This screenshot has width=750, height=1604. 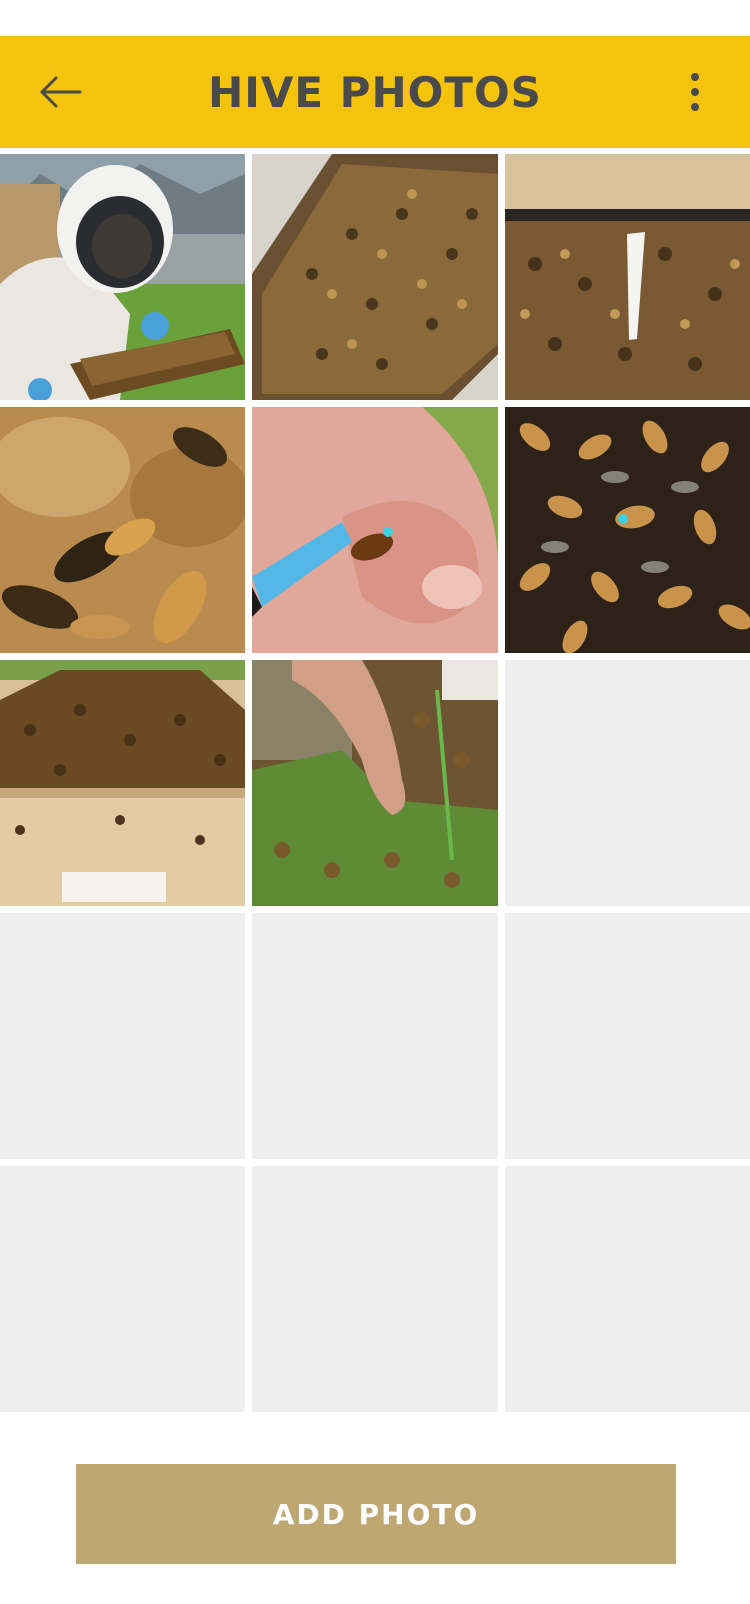 I want to click on add-photo-button: ADD PHOTO, so click(x=376, y=1514).